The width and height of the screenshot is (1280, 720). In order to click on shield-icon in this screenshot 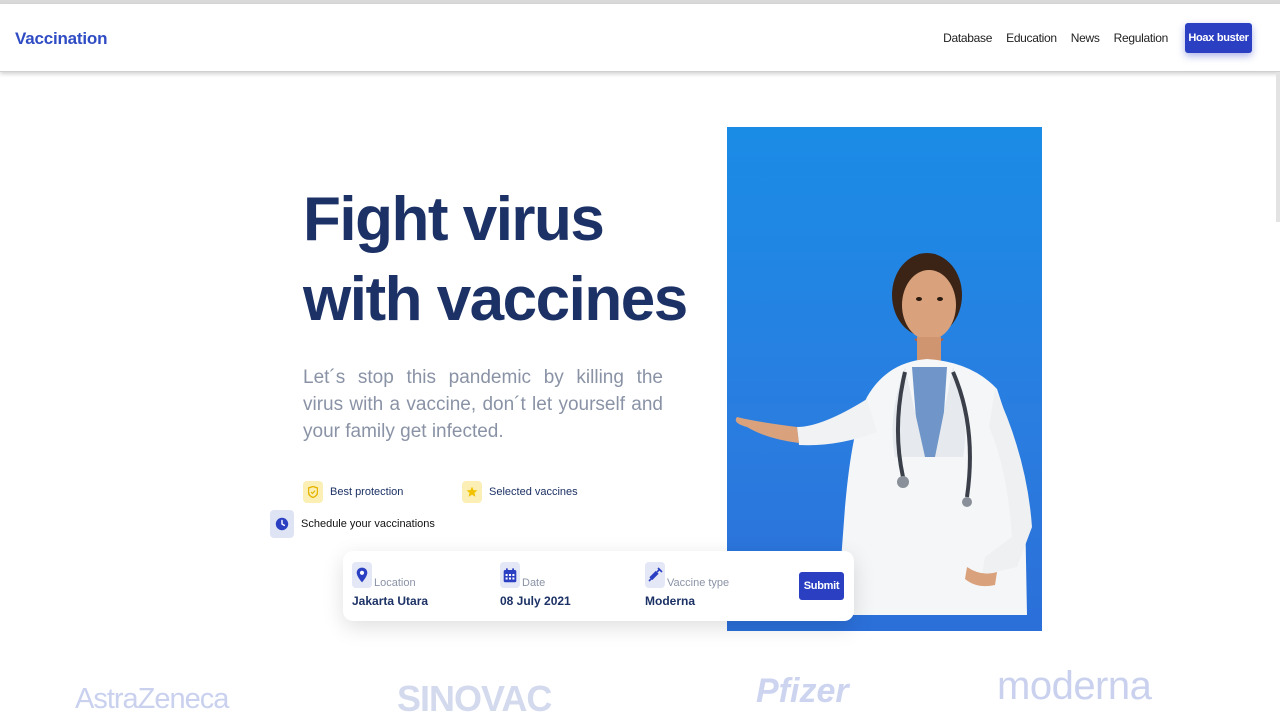, I will do `click(313, 492)`.